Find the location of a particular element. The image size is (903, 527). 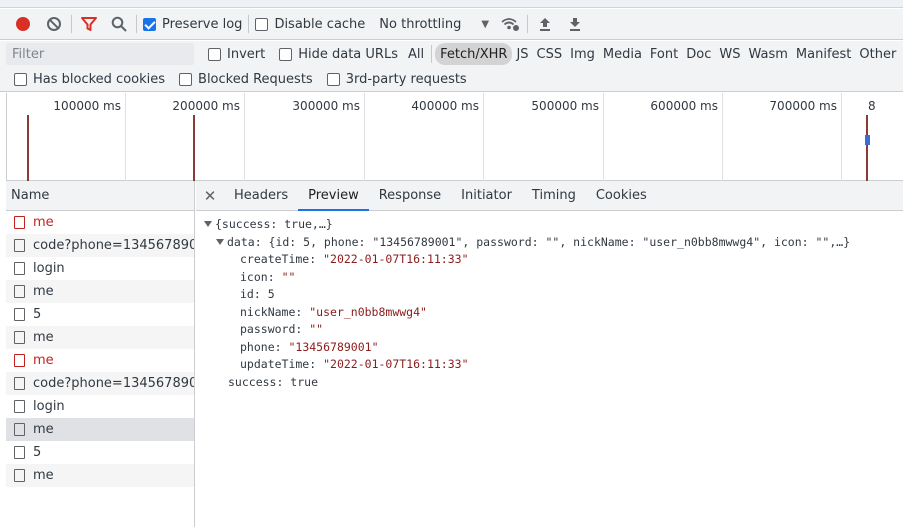

json-key: password is located at coordinates (268, 329).